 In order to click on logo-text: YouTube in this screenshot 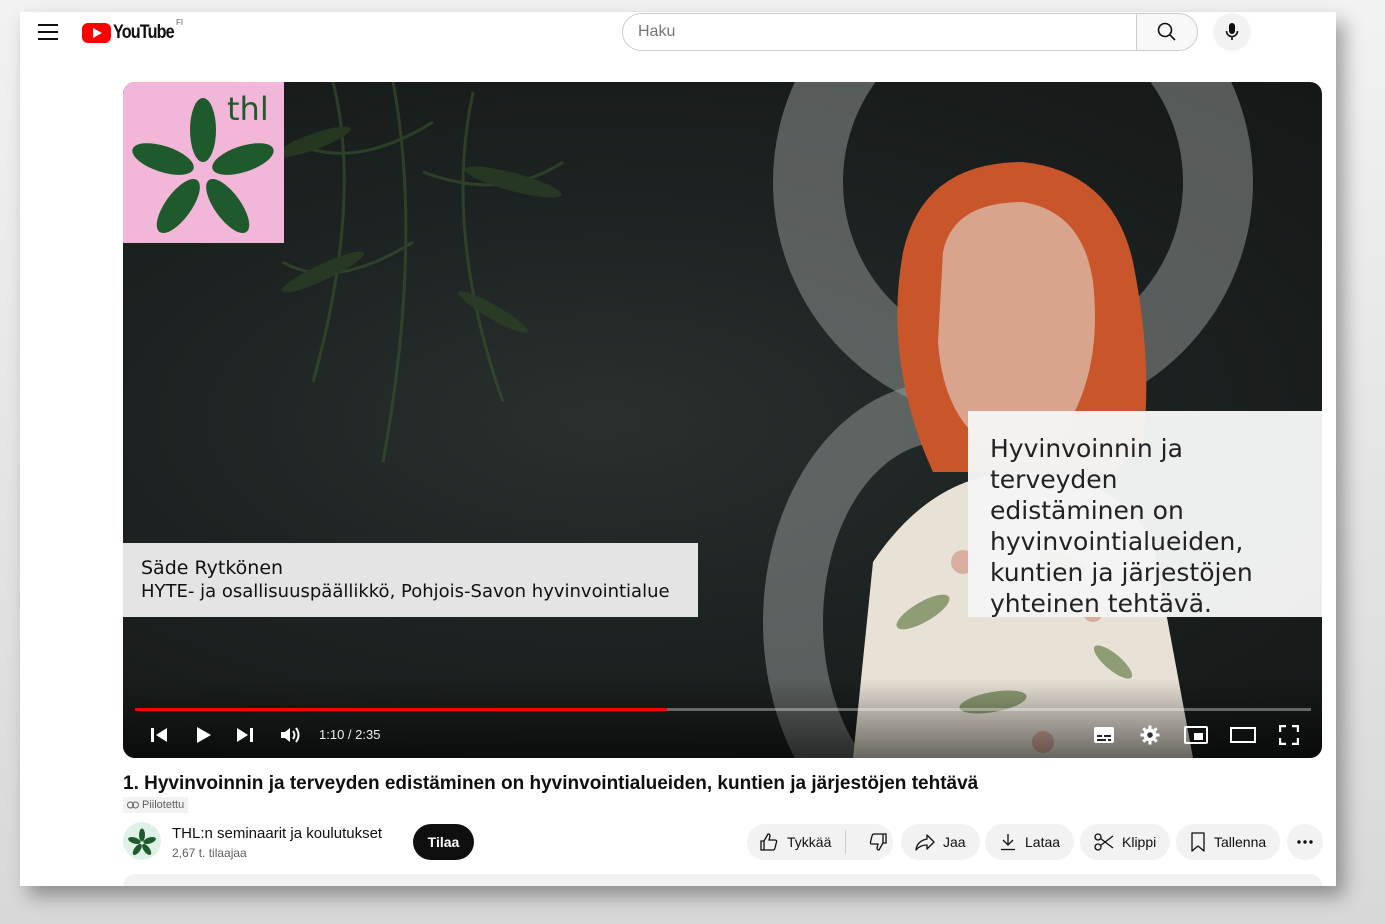, I will do `click(144, 32)`.